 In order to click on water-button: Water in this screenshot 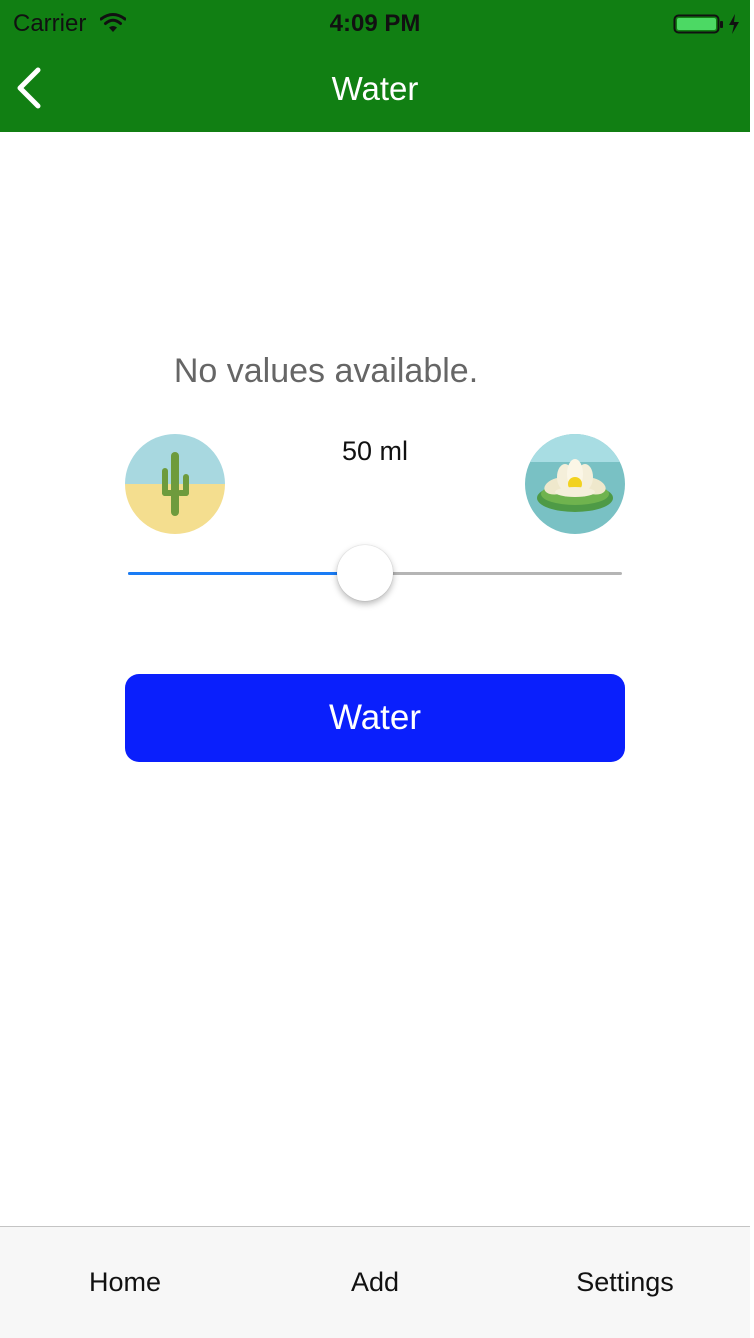, I will do `click(375, 718)`.